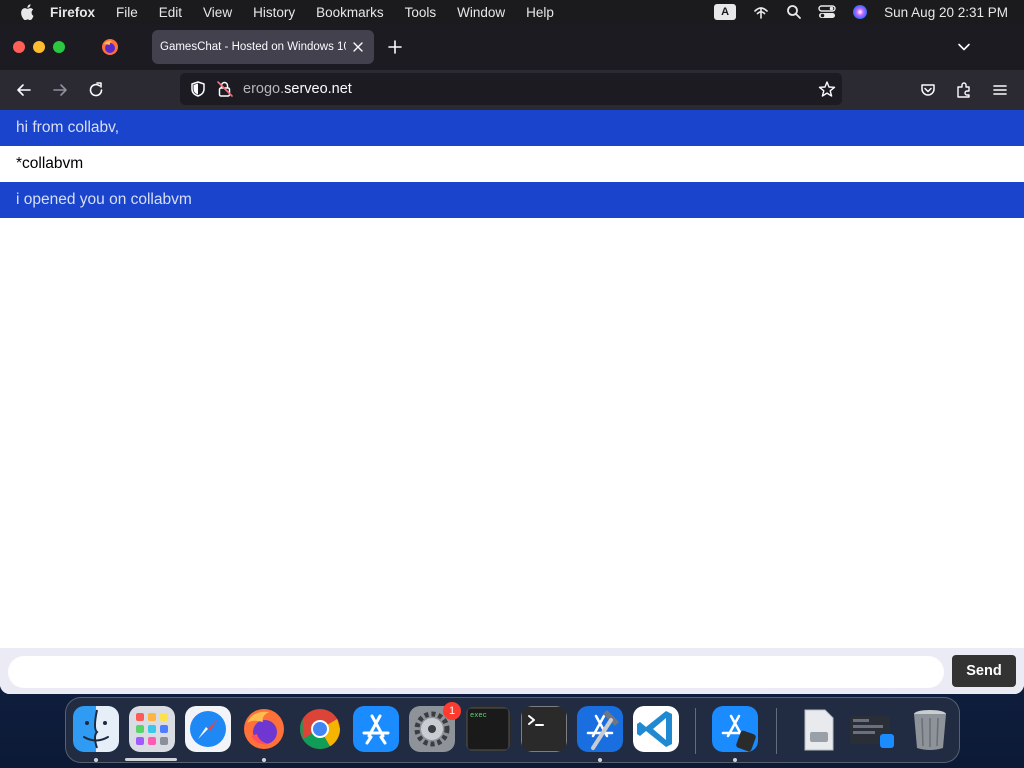 This screenshot has width=1024, height=768. What do you see at coordinates (540, 12) in the screenshot?
I see `menu-help: Help` at bounding box center [540, 12].